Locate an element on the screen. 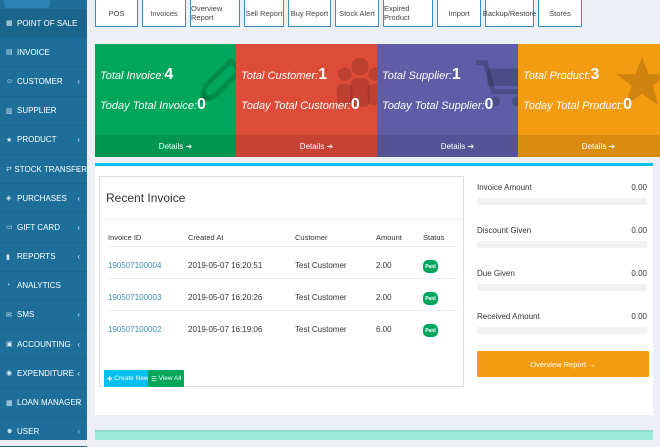 The width and height of the screenshot is (660, 447). summary-due-given: Due Given 0.00 is located at coordinates (562, 286).